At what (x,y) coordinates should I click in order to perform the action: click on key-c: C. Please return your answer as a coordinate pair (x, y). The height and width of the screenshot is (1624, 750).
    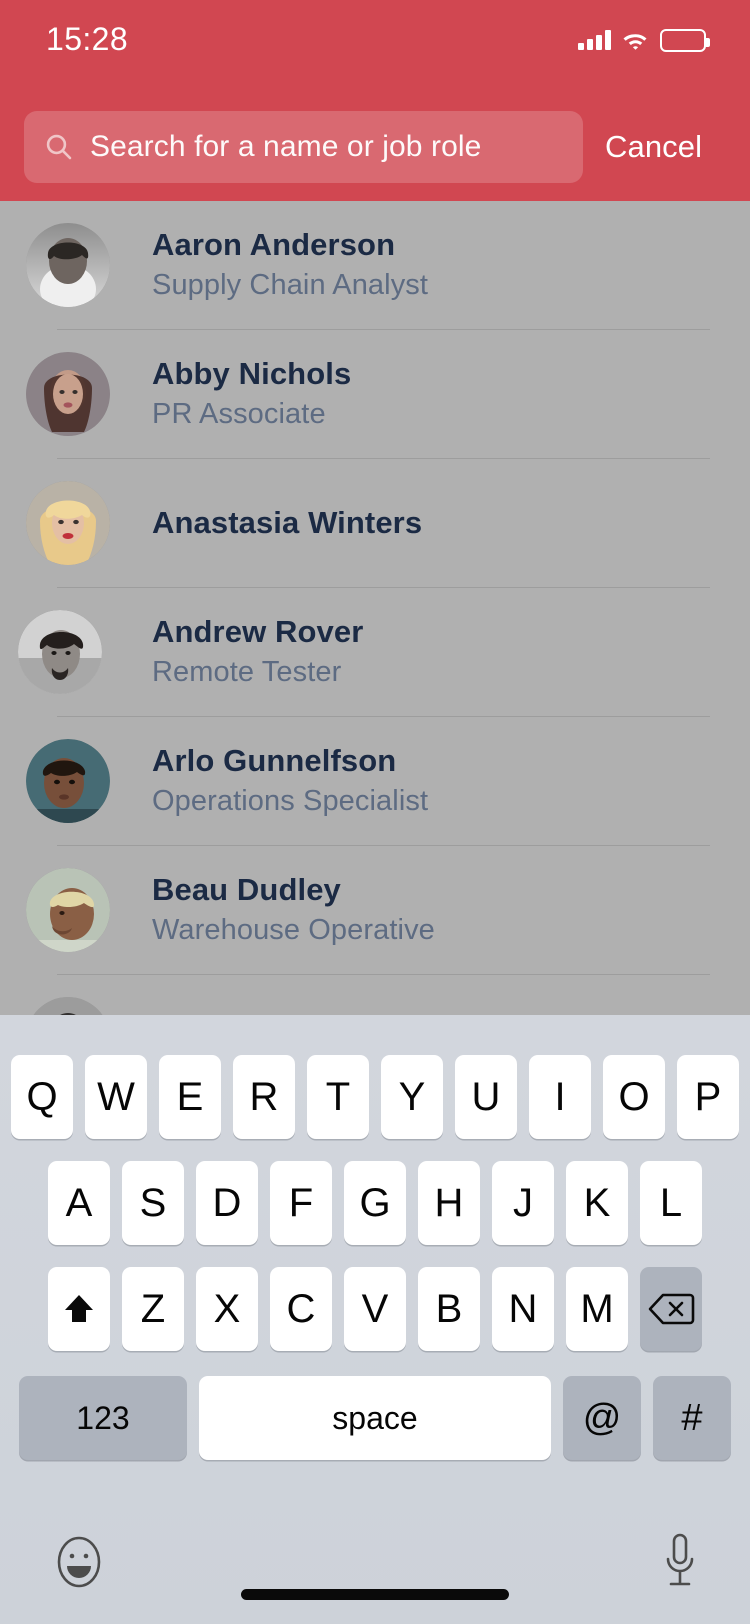
    Looking at the image, I should click on (301, 1309).